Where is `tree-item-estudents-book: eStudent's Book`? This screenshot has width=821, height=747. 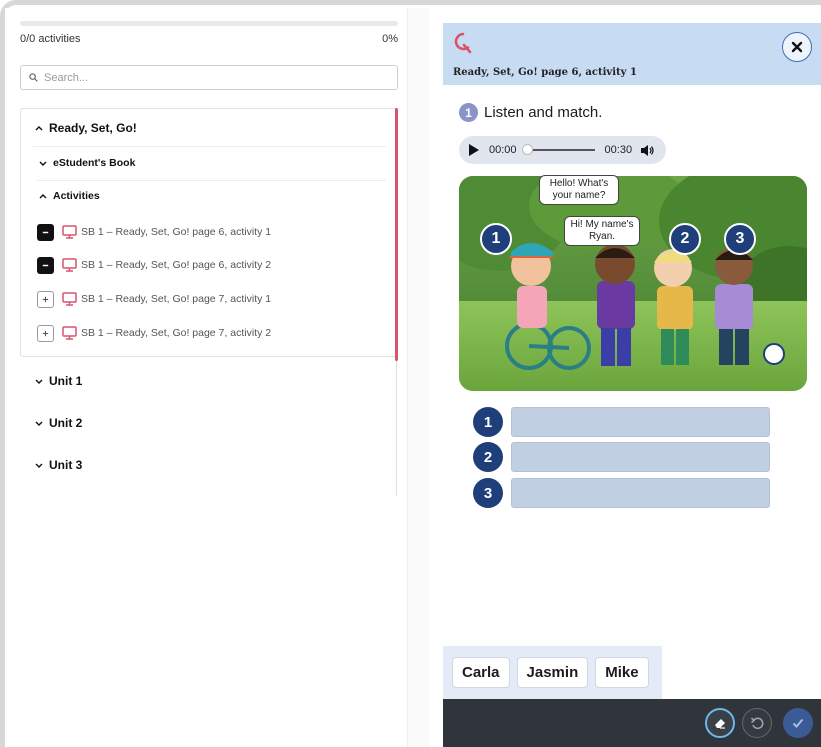
tree-item-estudents-book: eStudent's Book is located at coordinates (86, 163).